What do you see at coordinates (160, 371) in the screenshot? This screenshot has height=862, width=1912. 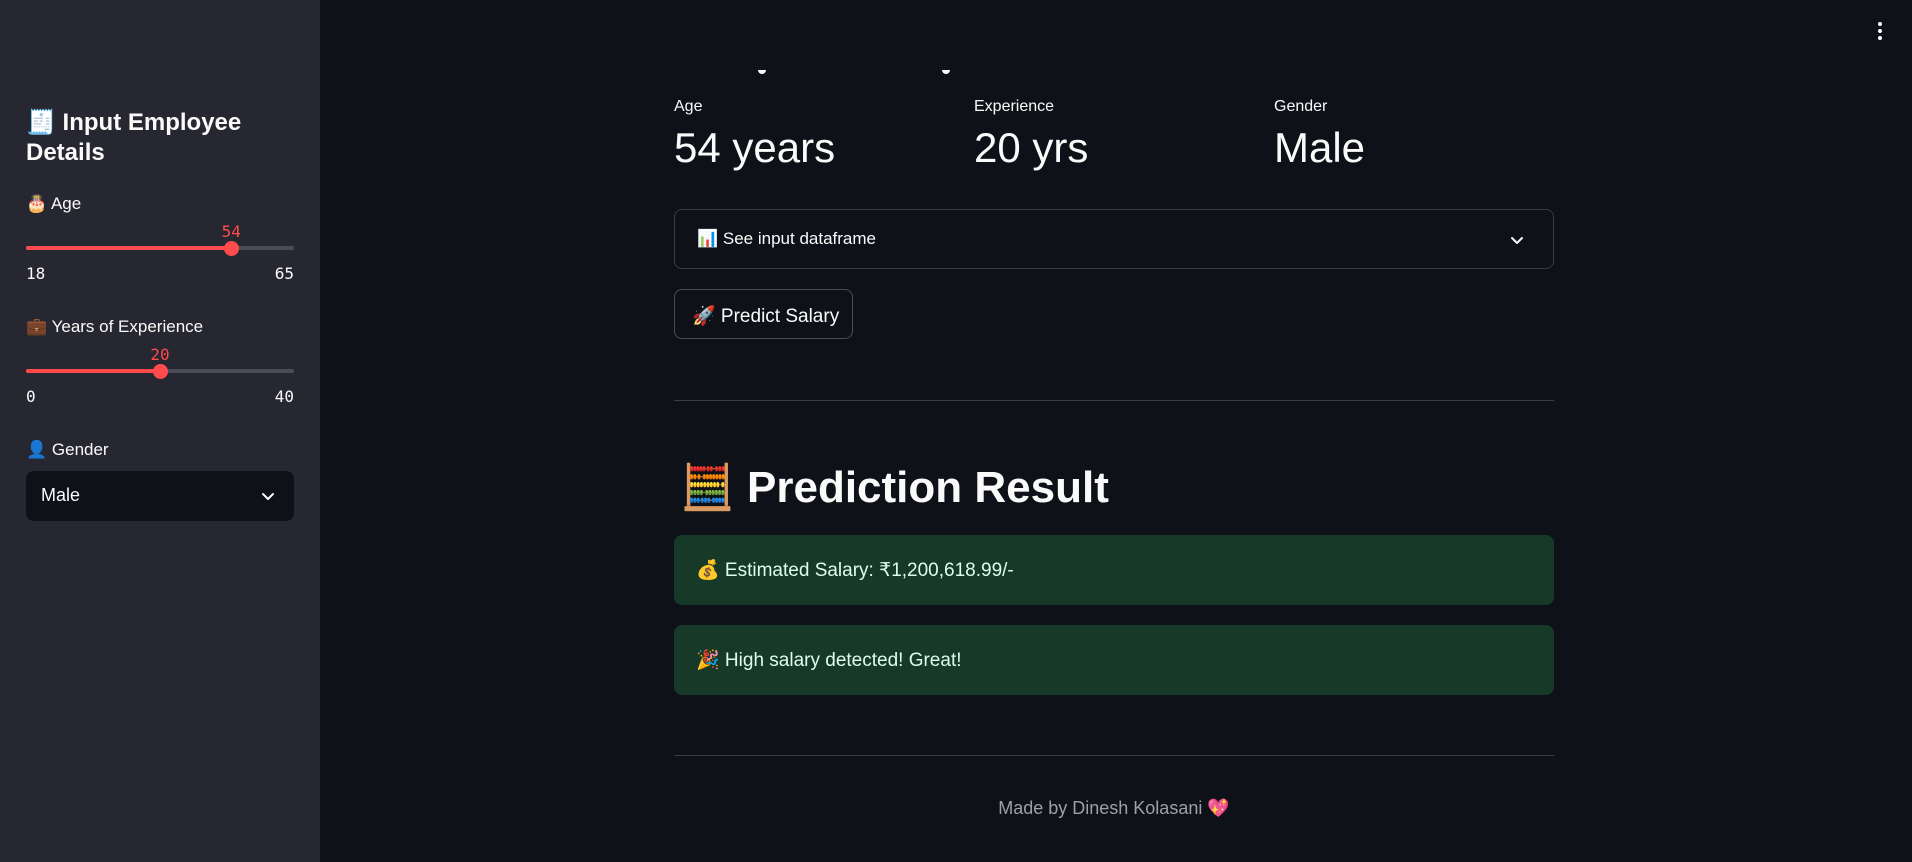 I see `experience-slider-thumb` at bounding box center [160, 371].